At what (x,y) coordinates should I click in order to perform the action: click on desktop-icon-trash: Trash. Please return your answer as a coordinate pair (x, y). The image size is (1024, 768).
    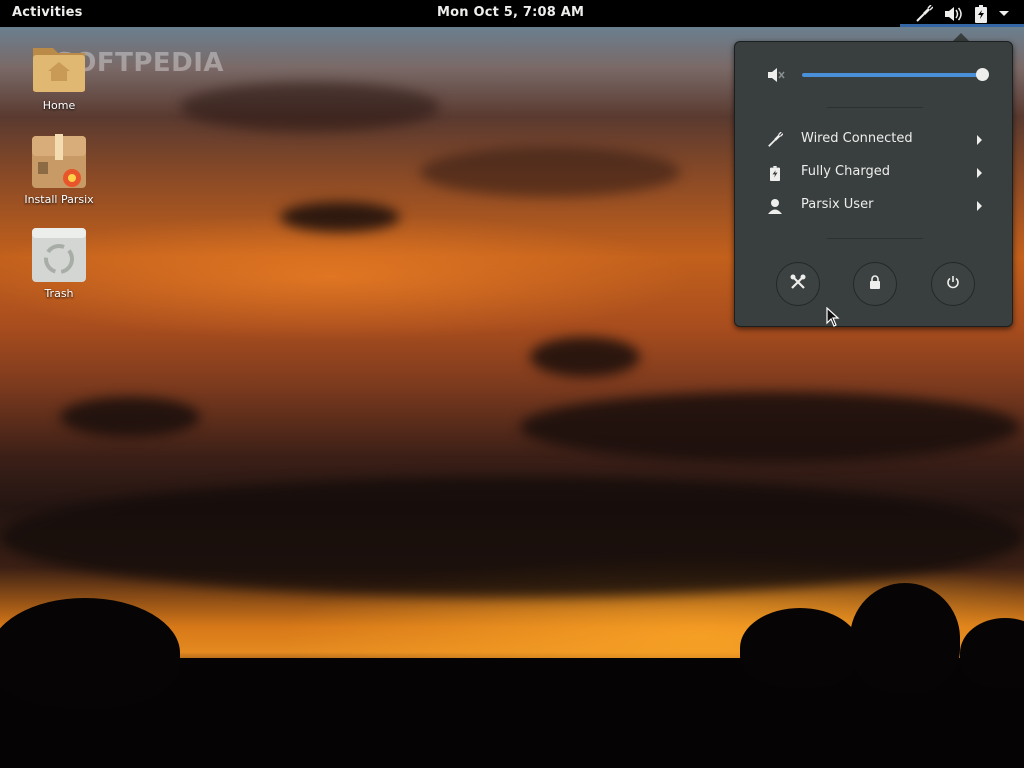
    Looking at the image, I should click on (59, 263).